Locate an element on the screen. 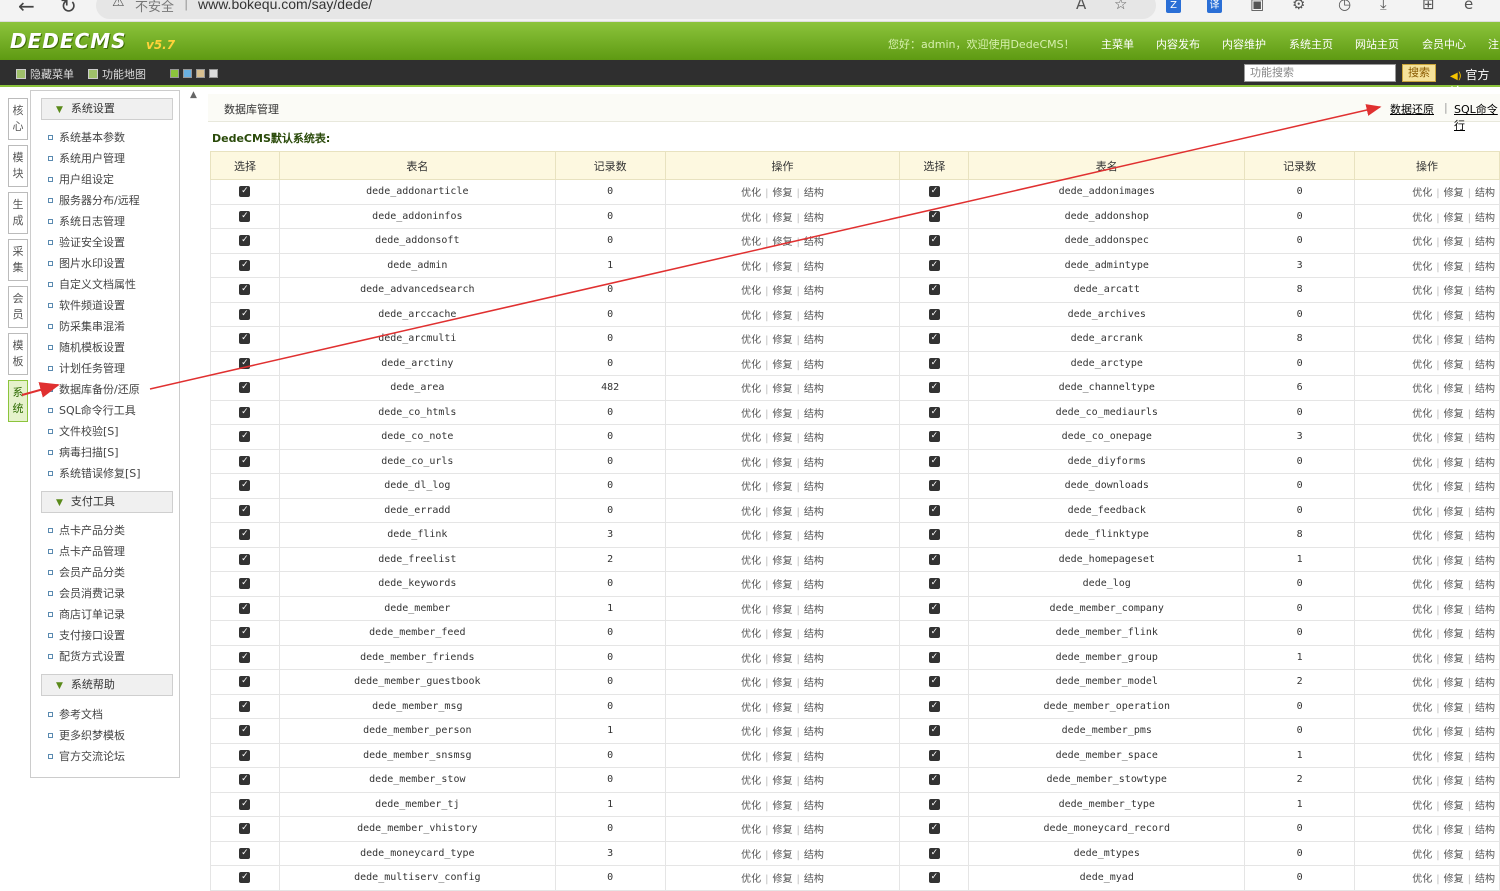  skin-beige-icon is located at coordinates (200, 73).